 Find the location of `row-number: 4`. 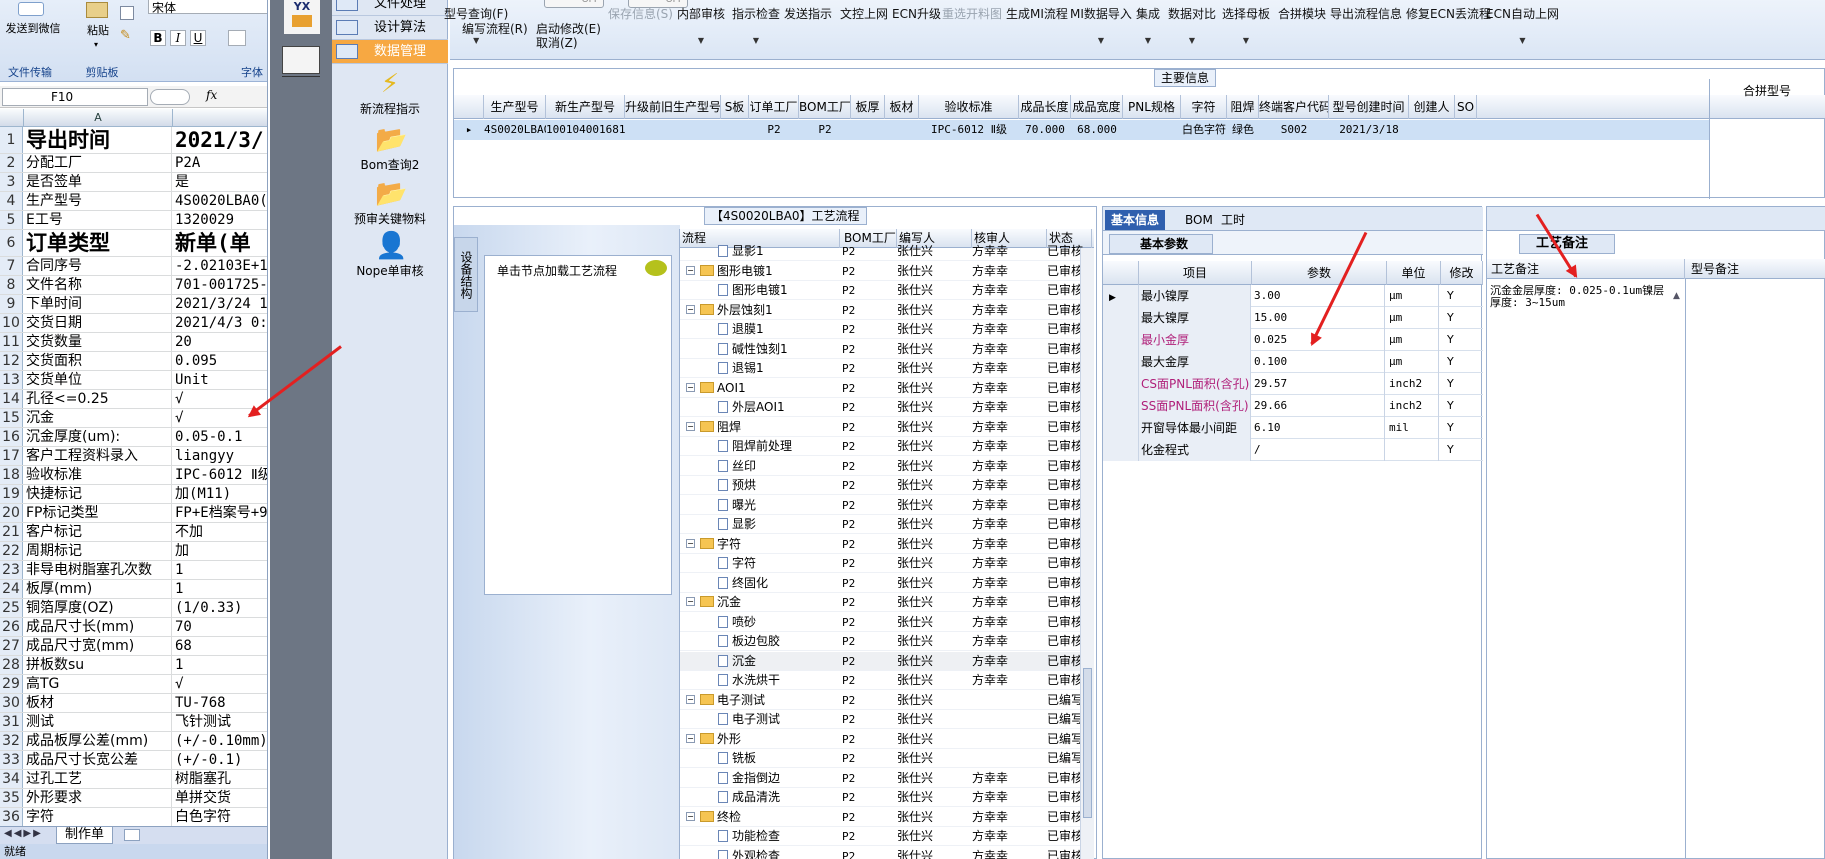

row-number: 4 is located at coordinates (11, 201).